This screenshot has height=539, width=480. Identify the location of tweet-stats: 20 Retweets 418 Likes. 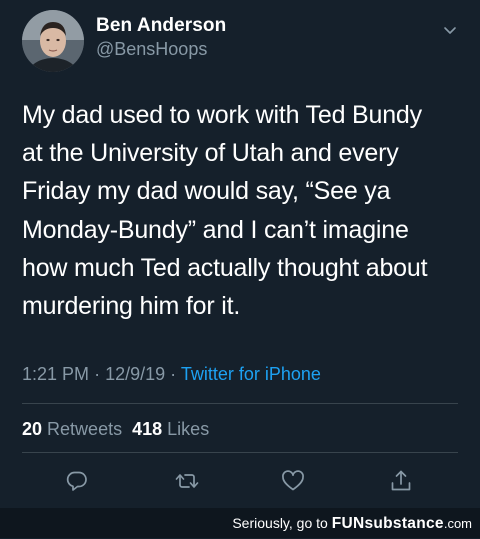
(115, 429).